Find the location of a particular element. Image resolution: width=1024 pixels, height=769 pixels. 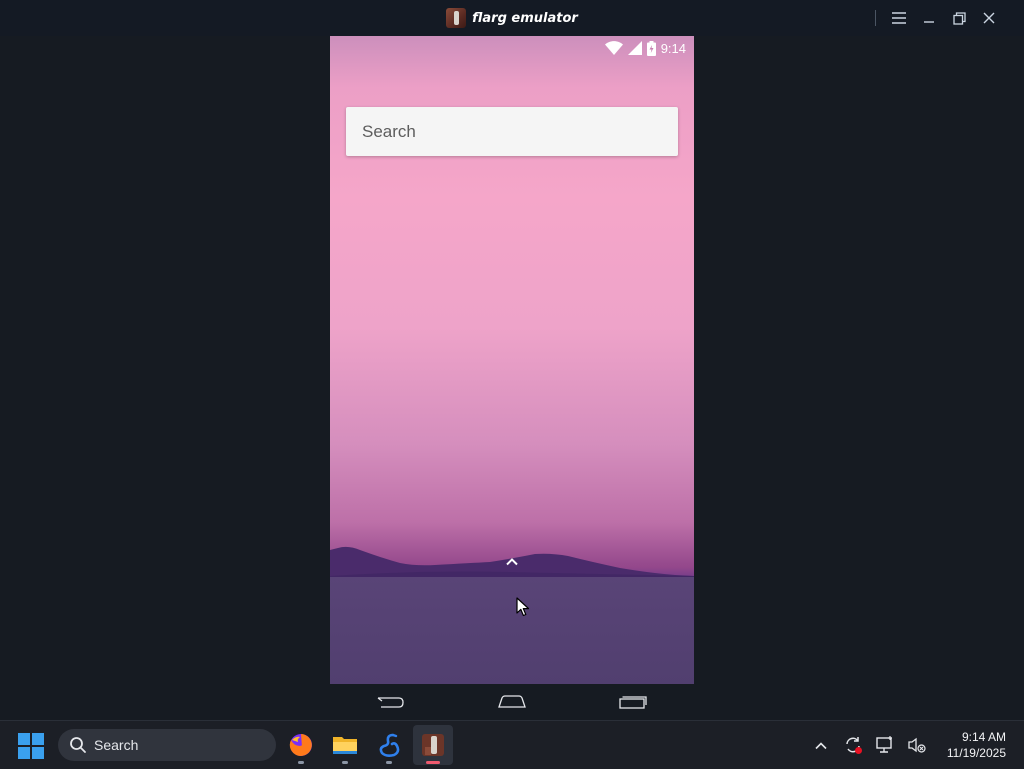

file-explorer-icon is located at coordinates (345, 745).